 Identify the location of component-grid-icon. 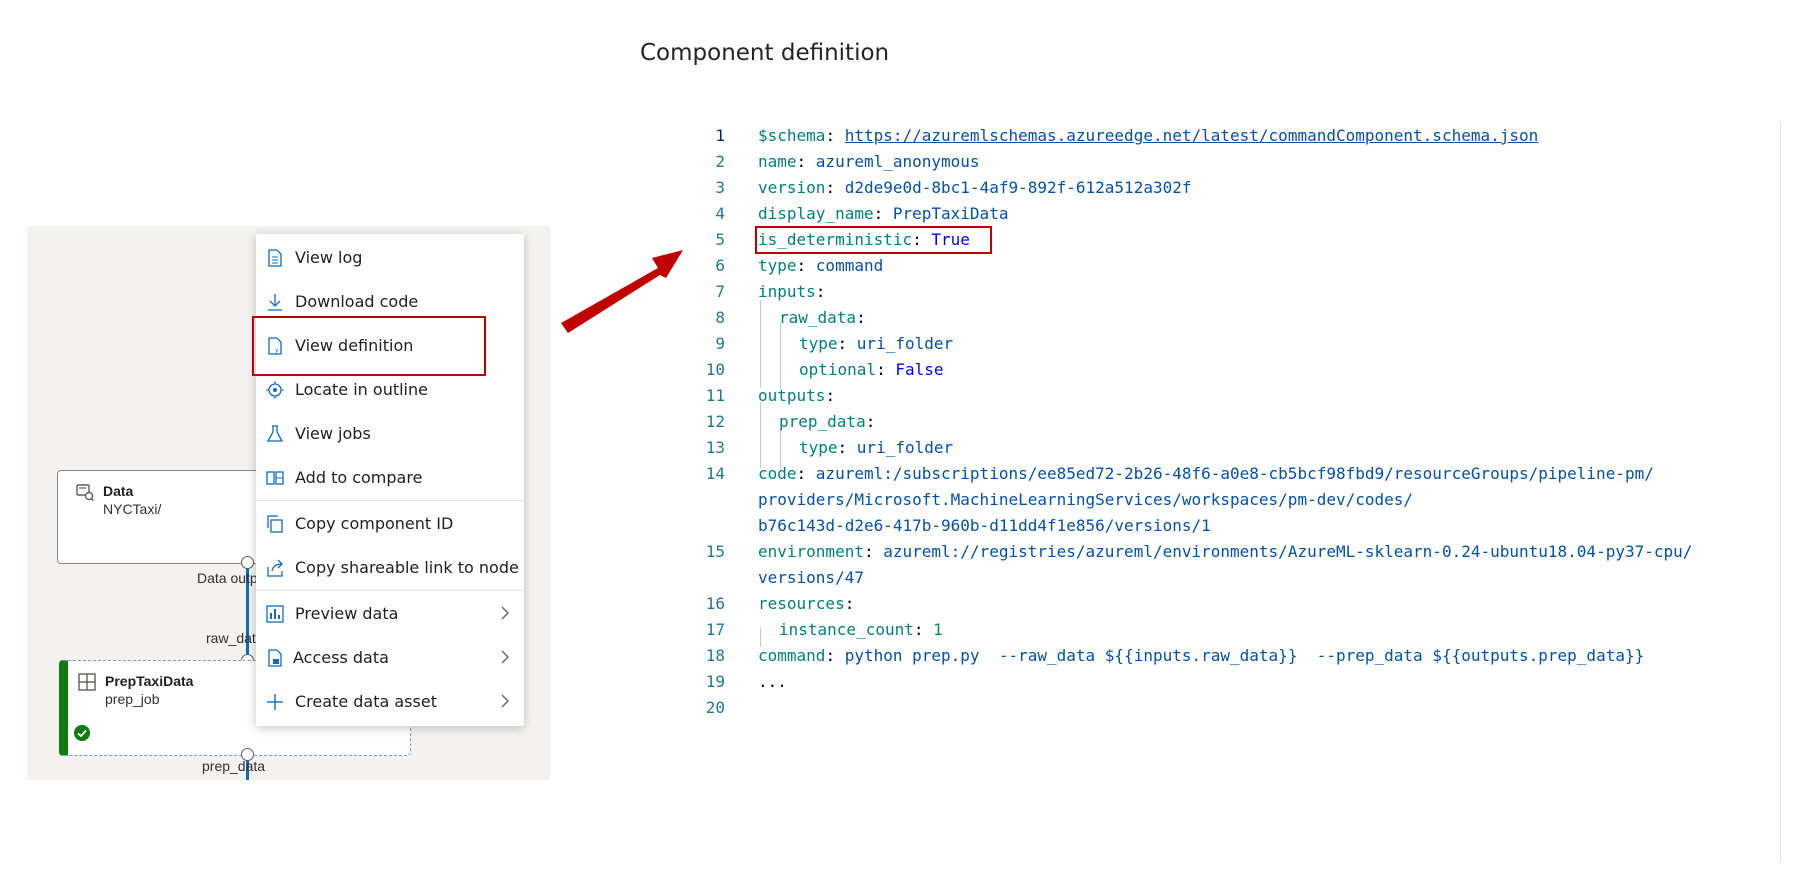
(87, 682).